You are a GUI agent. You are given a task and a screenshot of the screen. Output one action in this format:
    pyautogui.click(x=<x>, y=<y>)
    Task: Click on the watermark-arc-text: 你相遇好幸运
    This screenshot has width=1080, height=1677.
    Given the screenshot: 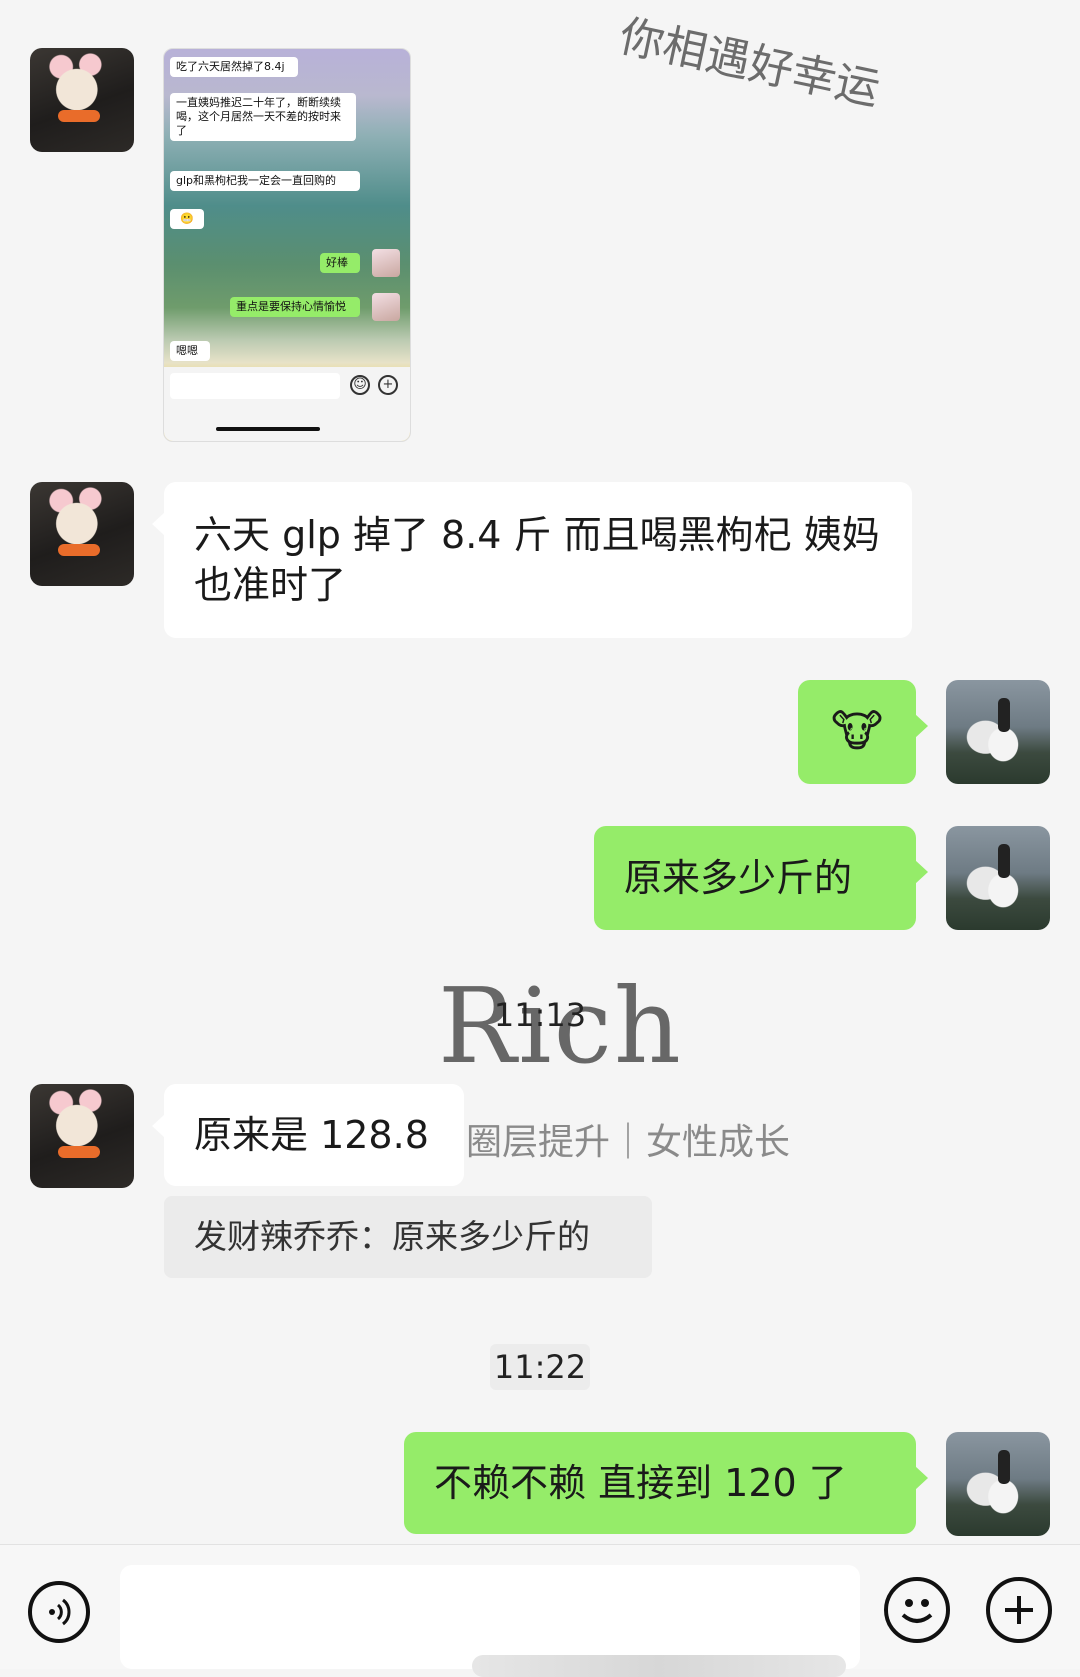 What is the action you would take?
    pyautogui.click(x=749, y=63)
    